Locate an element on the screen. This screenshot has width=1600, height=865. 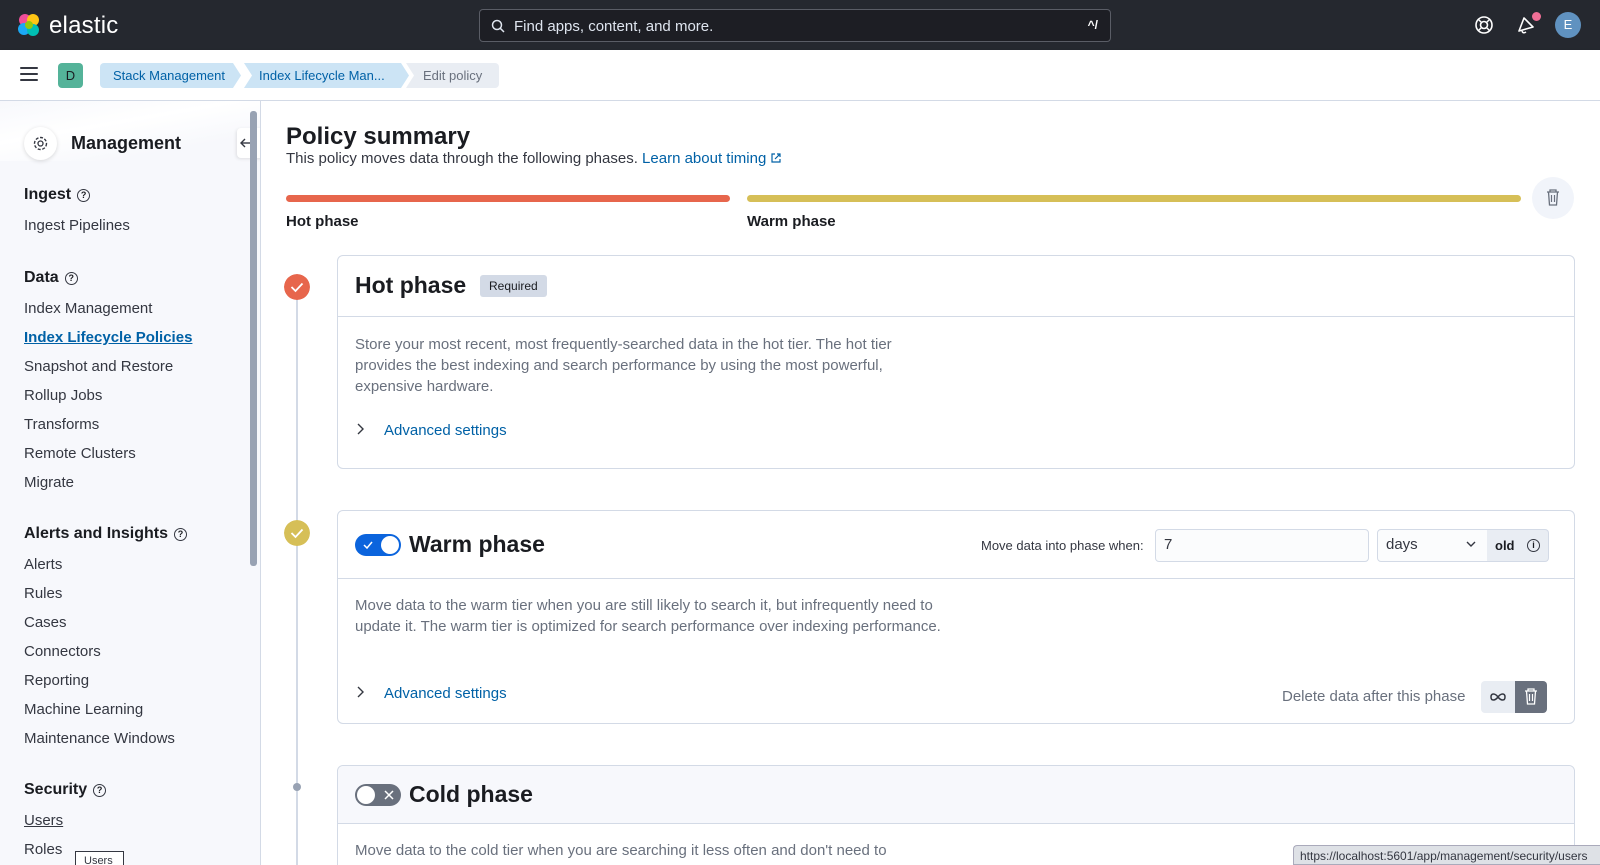
phase-timeline is located at coordinates (297, 575).